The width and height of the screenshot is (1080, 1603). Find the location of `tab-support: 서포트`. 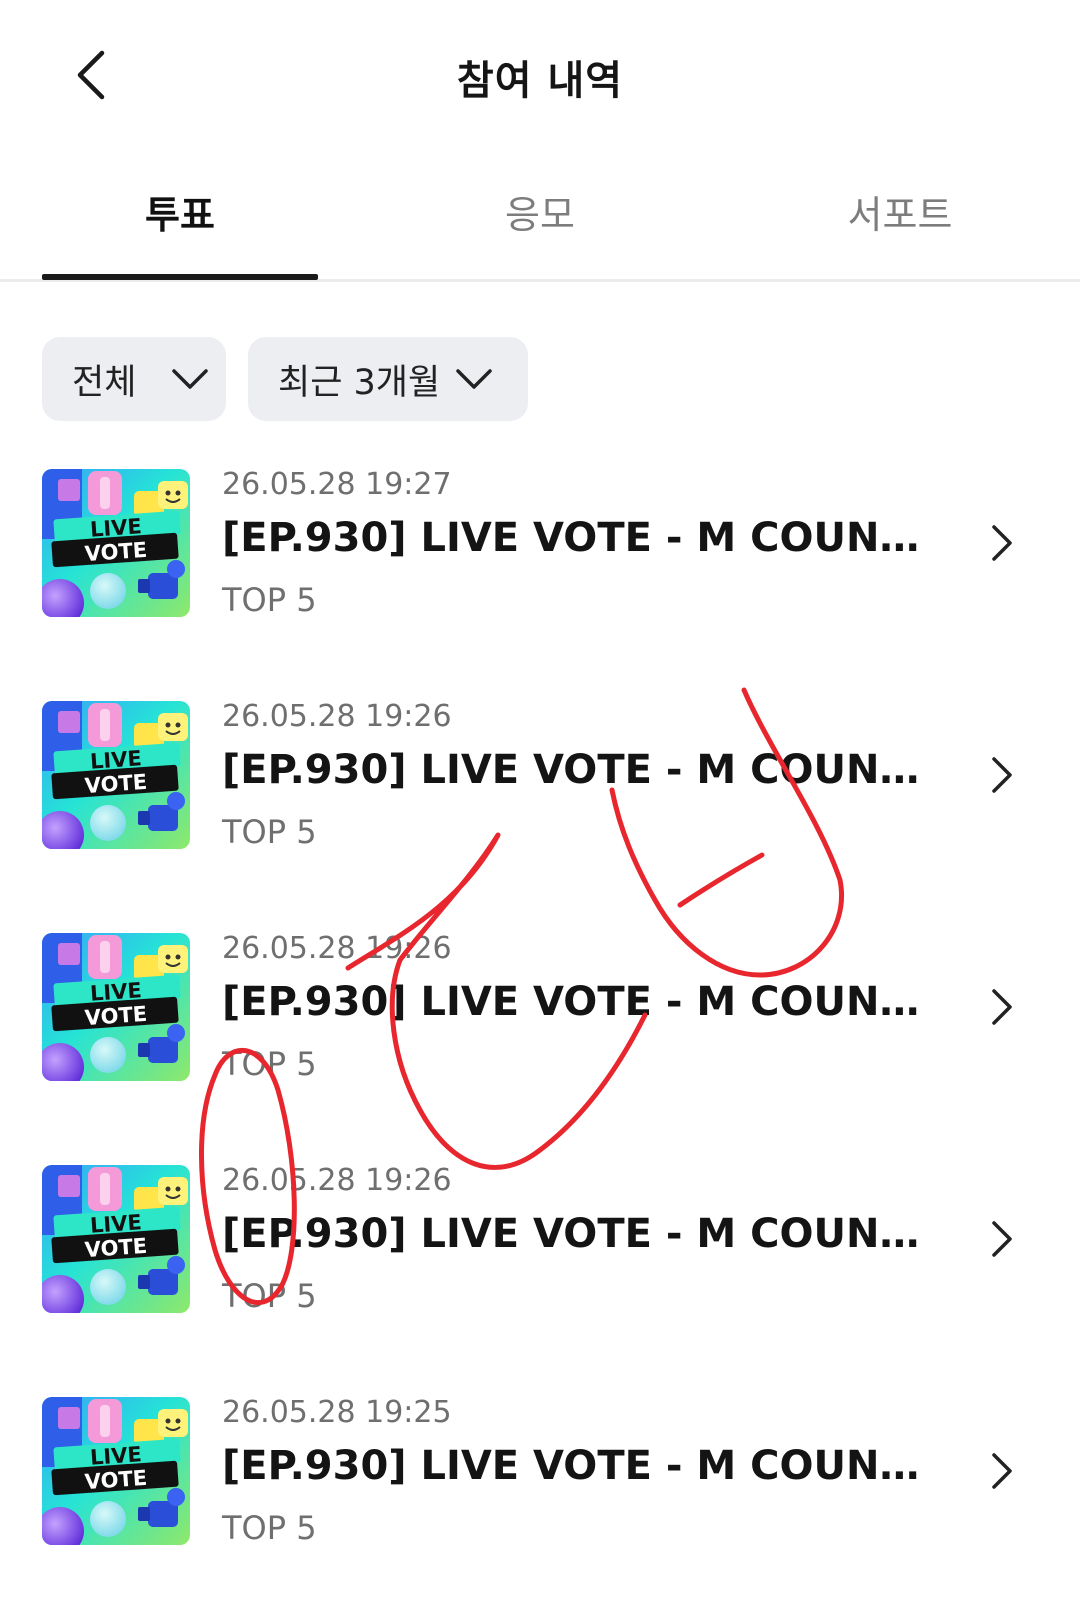

tab-support: 서포트 is located at coordinates (900, 229).